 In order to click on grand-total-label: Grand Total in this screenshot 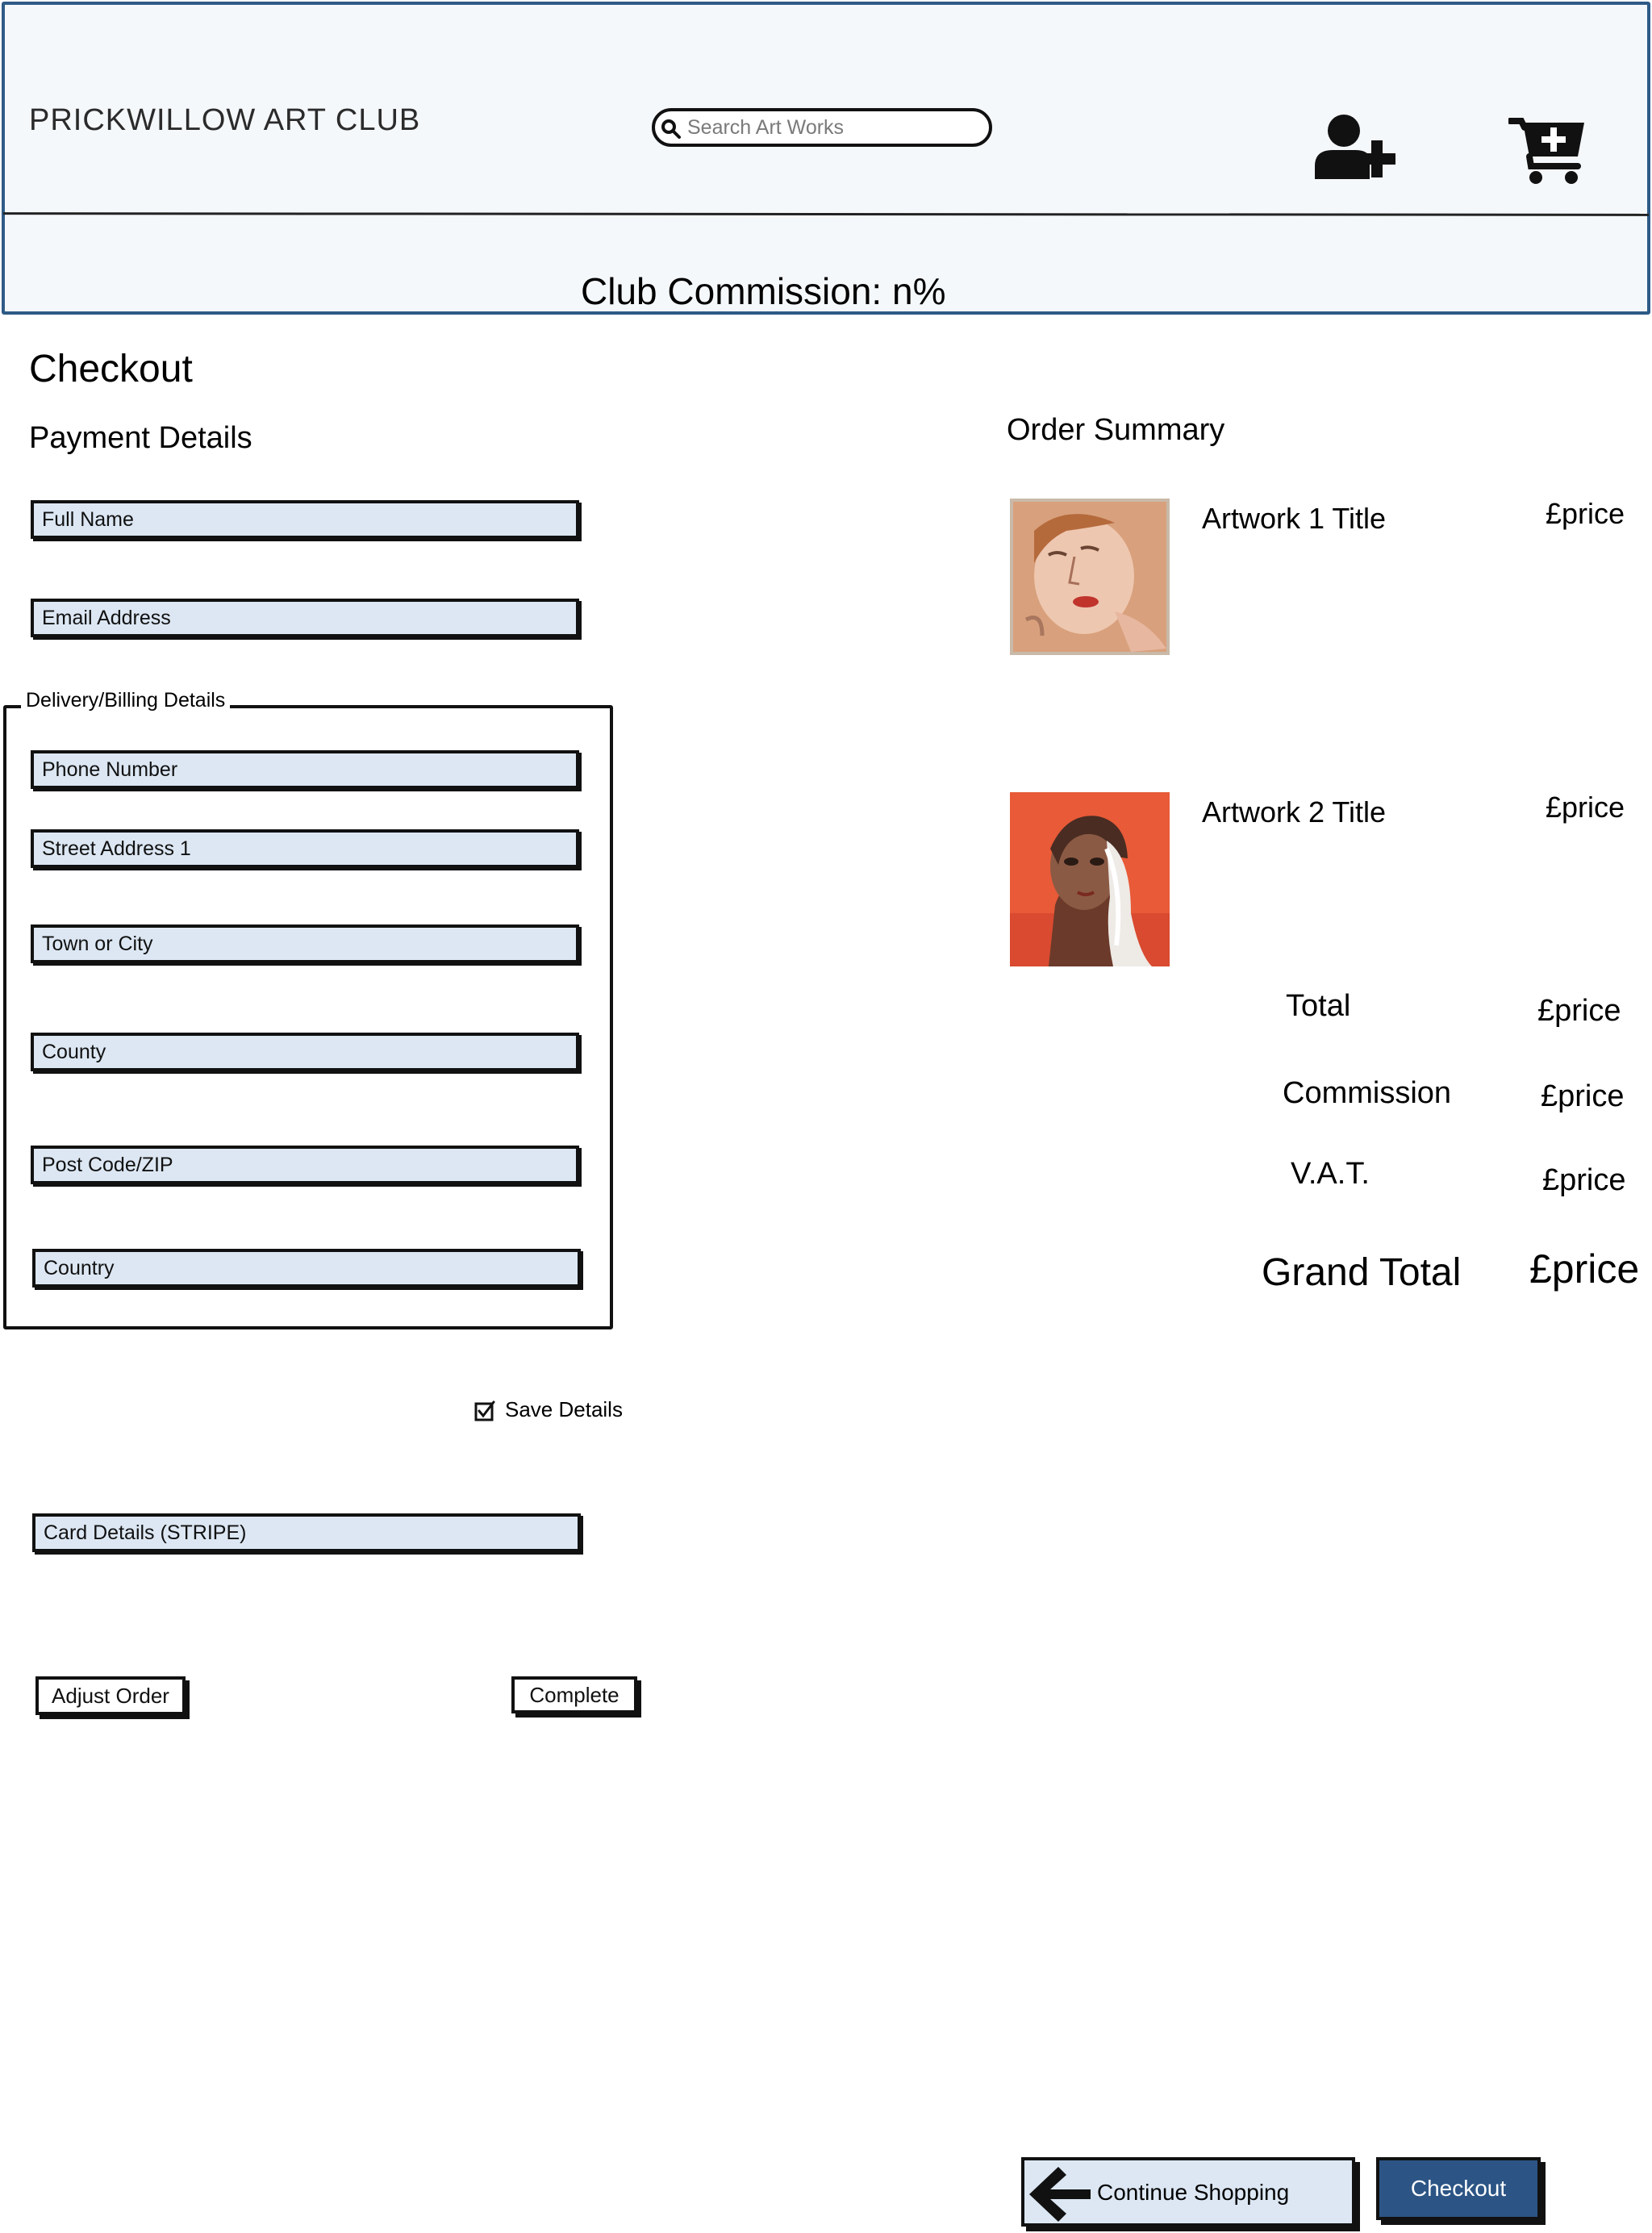, I will do `click(1362, 1272)`.